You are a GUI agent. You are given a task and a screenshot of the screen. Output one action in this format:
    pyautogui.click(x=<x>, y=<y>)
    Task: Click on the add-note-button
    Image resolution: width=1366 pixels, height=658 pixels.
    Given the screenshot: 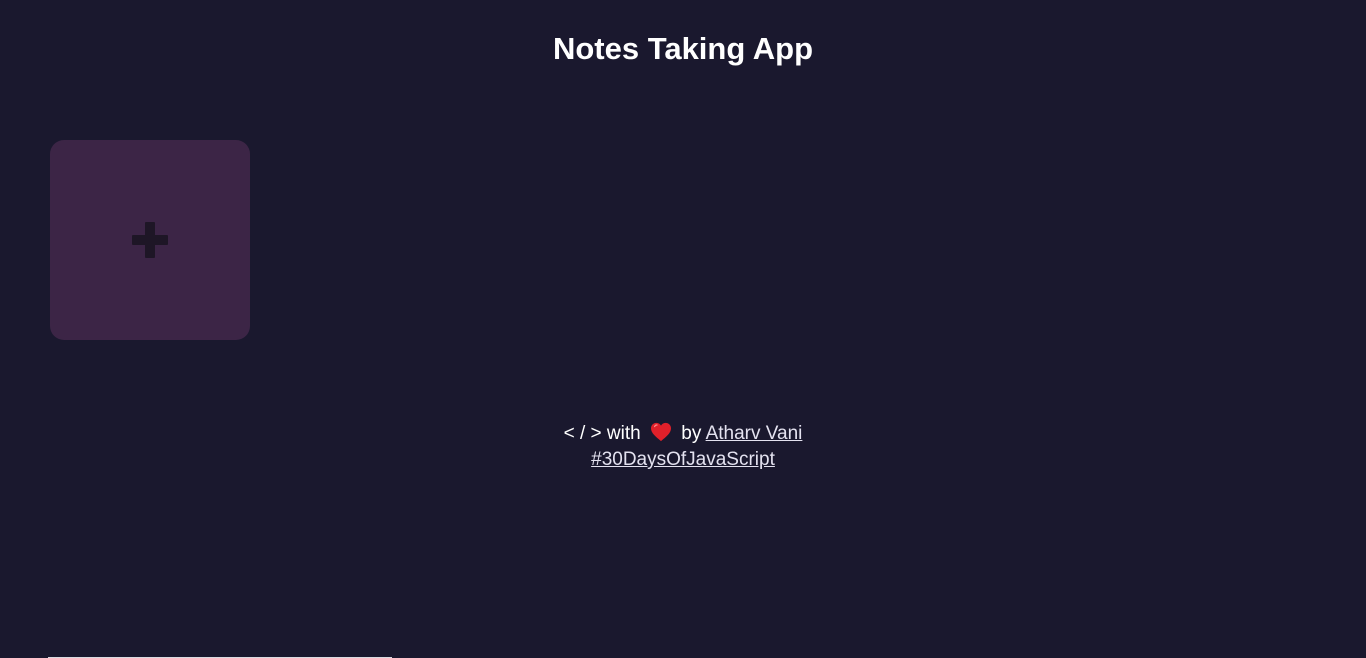 What is the action you would take?
    pyautogui.click(x=150, y=240)
    